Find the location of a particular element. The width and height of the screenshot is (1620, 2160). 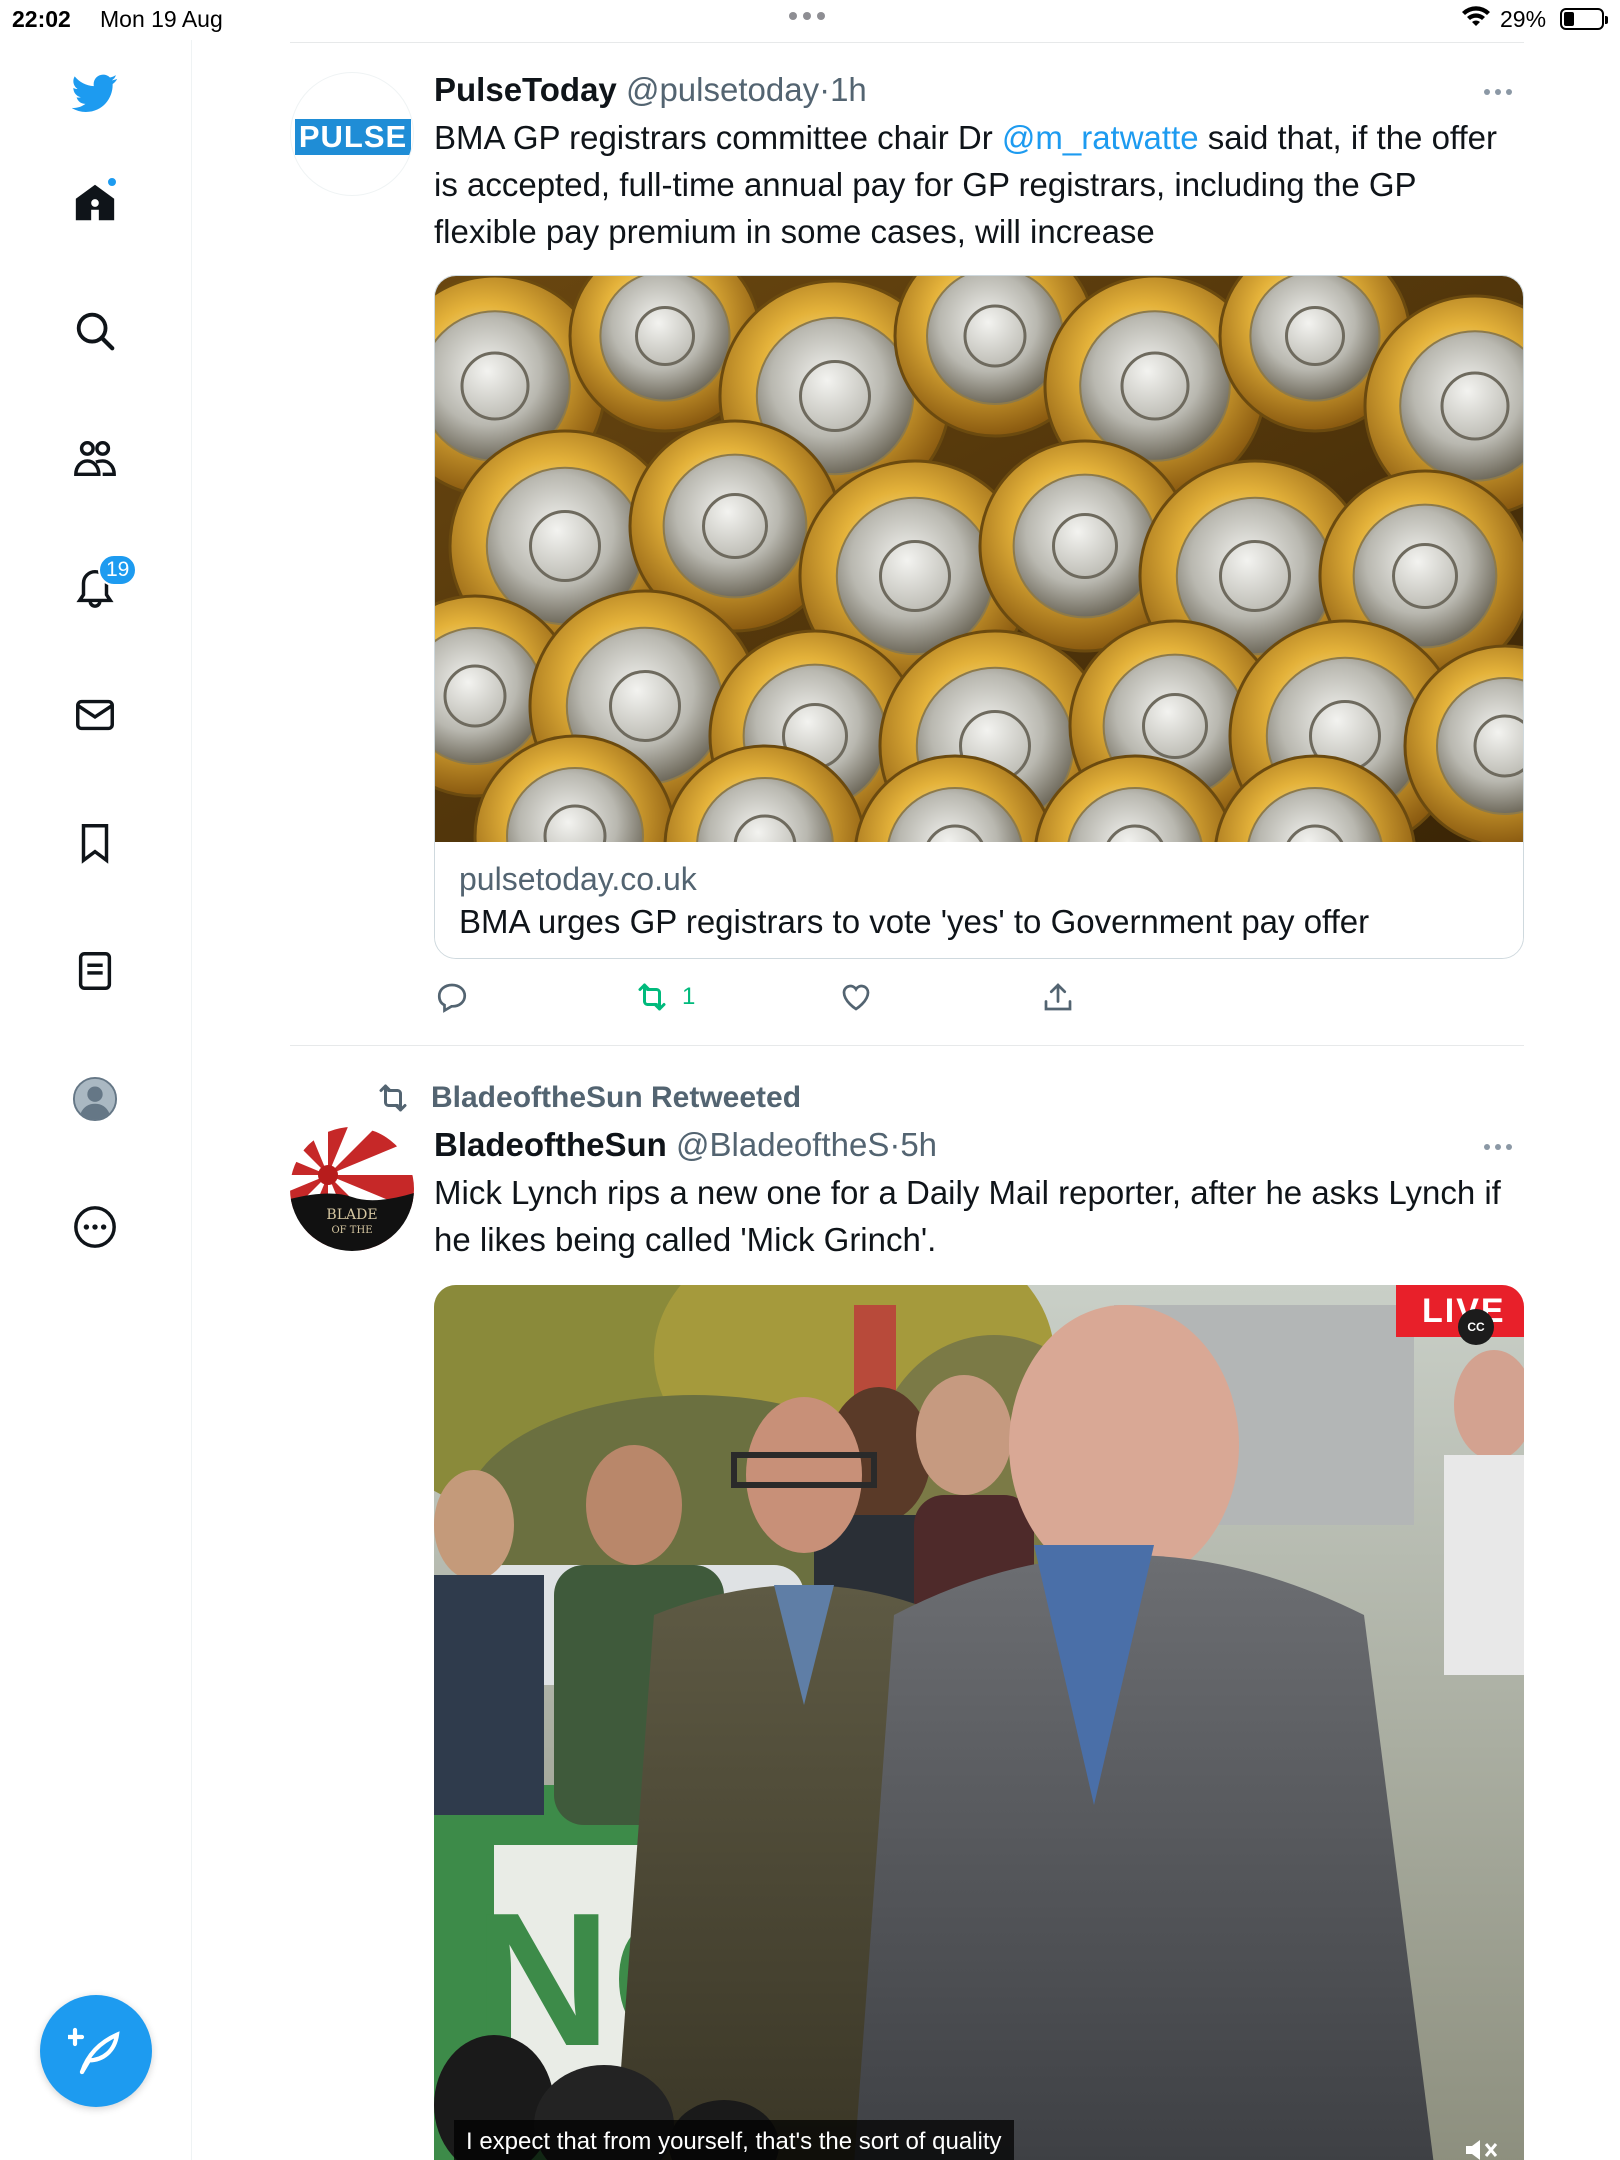

reply-icon is located at coordinates (452, 998).